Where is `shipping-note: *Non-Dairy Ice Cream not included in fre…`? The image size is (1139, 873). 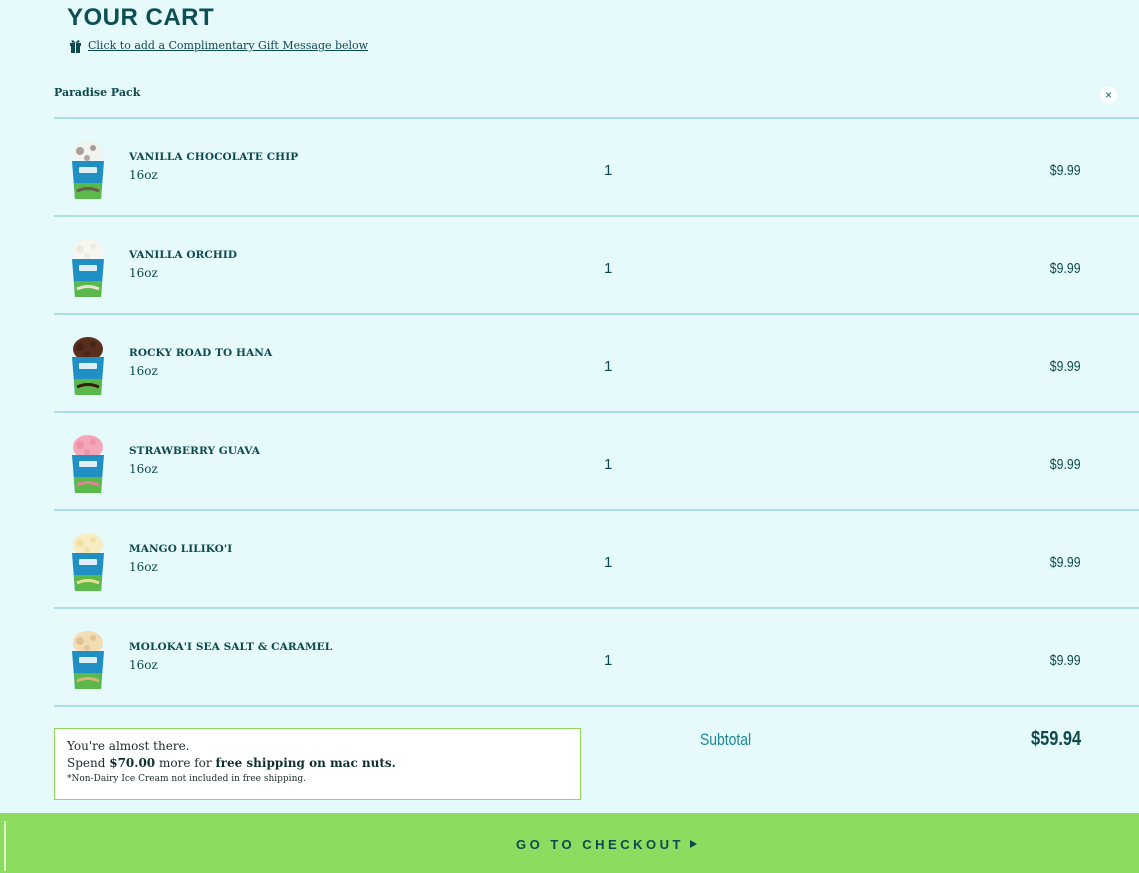 shipping-note: *Non-Dairy Ice Cream not included in fre… is located at coordinates (186, 779).